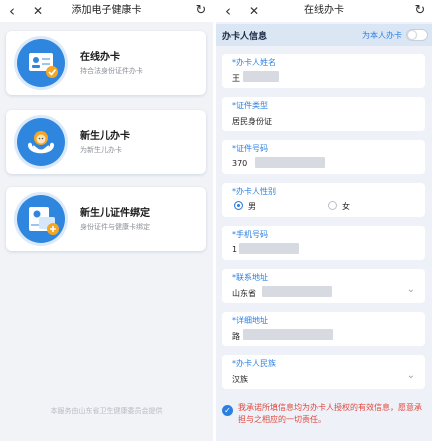  Describe the element at coordinates (41, 63) in the screenshot. I see `id-card-icon` at that location.